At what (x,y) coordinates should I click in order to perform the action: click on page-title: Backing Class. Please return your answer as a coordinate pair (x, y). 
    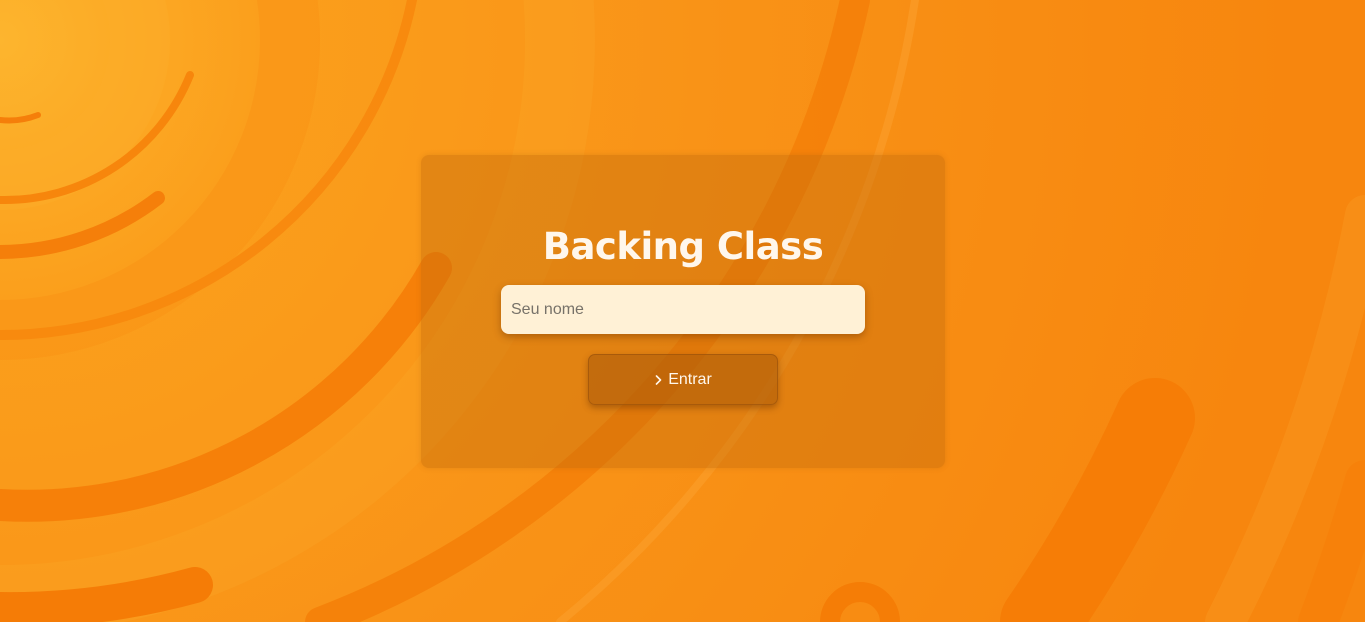
    Looking at the image, I should click on (683, 246).